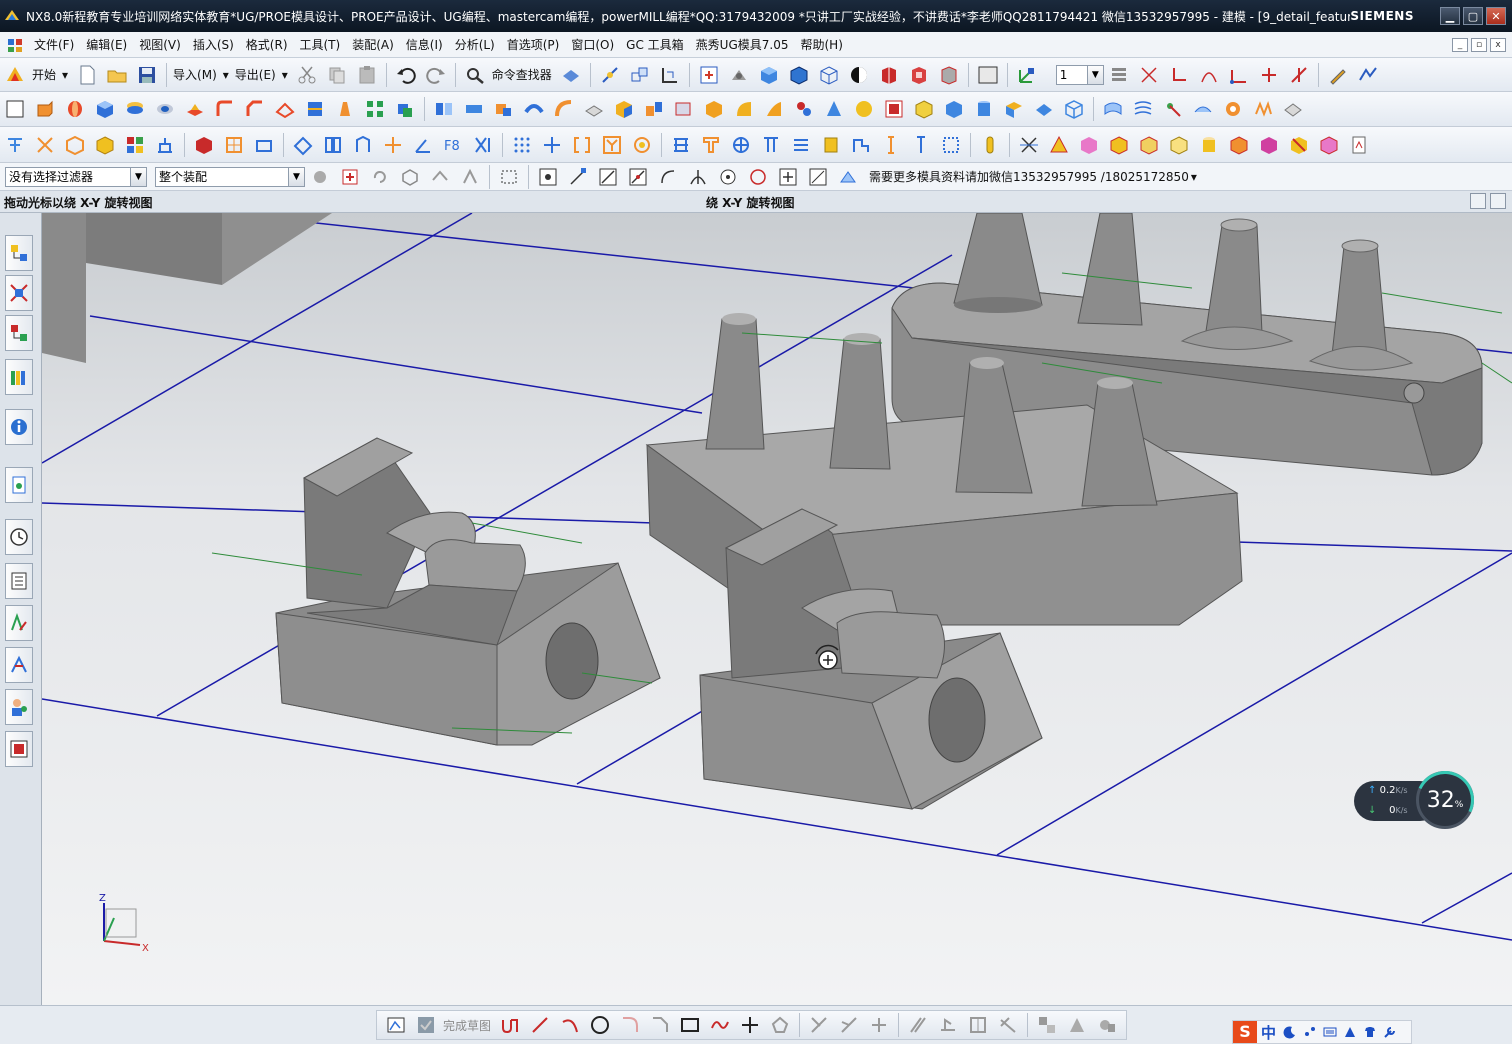 This screenshot has height=1044, width=1512. Describe the element at coordinates (564, 109) in the screenshot. I see `sweep-icon` at that location.